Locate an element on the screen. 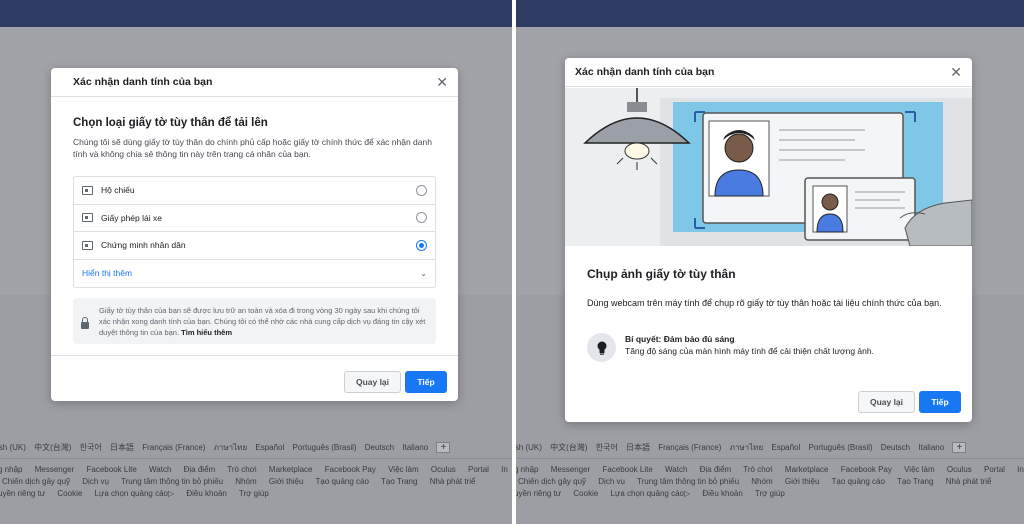 This screenshot has height=524, width=1024. dialog-header: Xác nhận danh tính của bạn ✕ is located at coordinates (768, 72).